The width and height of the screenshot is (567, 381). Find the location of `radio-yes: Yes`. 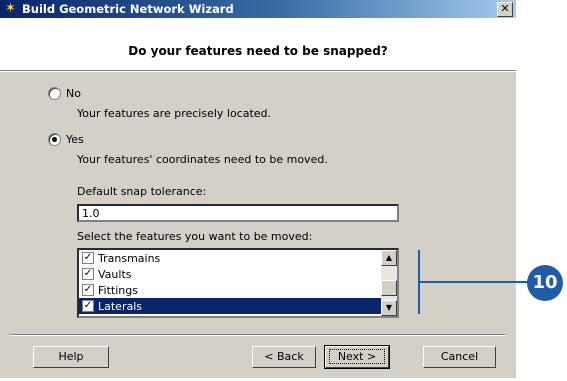

radio-yes: Yes is located at coordinates (66, 139).